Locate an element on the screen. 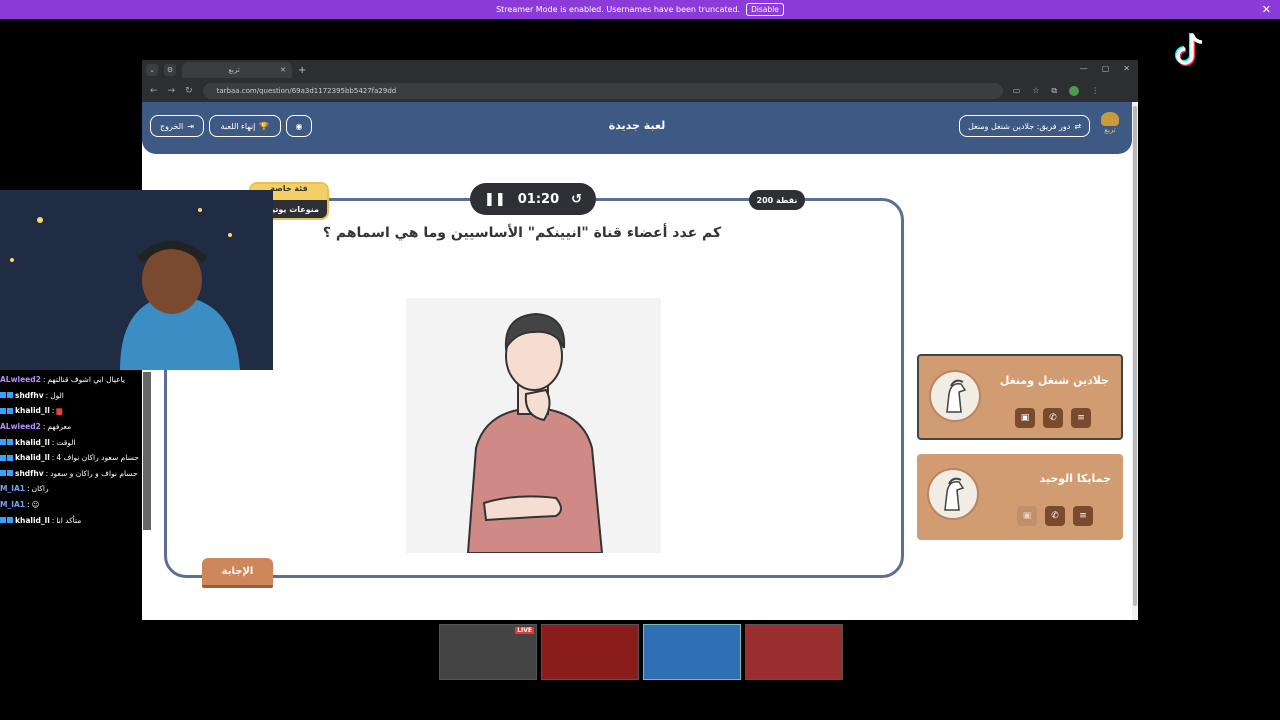  turn-indicator: دور فريق: جلادين شنغل ومنغل ⇄ is located at coordinates (1024, 126).